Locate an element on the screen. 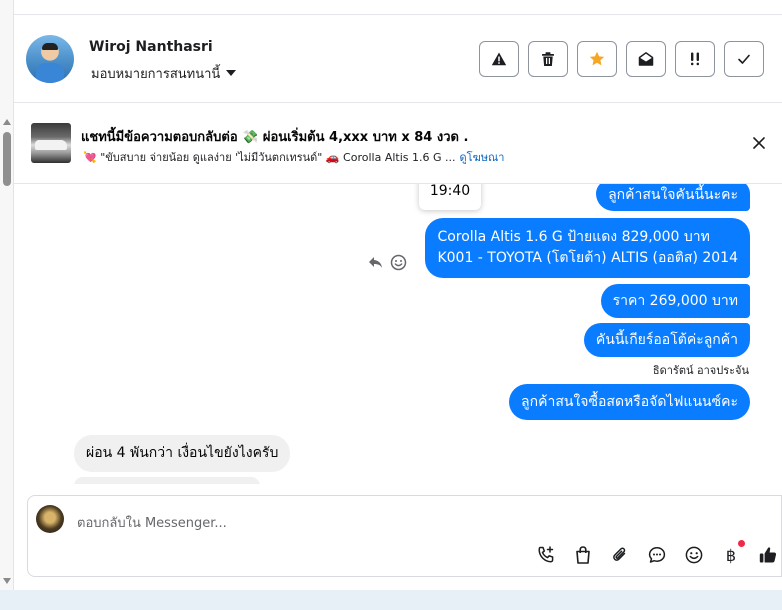 The height and width of the screenshot is (610, 782). message-text: คันนี้เกียร์ออโต้ค่ะลูกค้า is located at coordinates (666, 340).